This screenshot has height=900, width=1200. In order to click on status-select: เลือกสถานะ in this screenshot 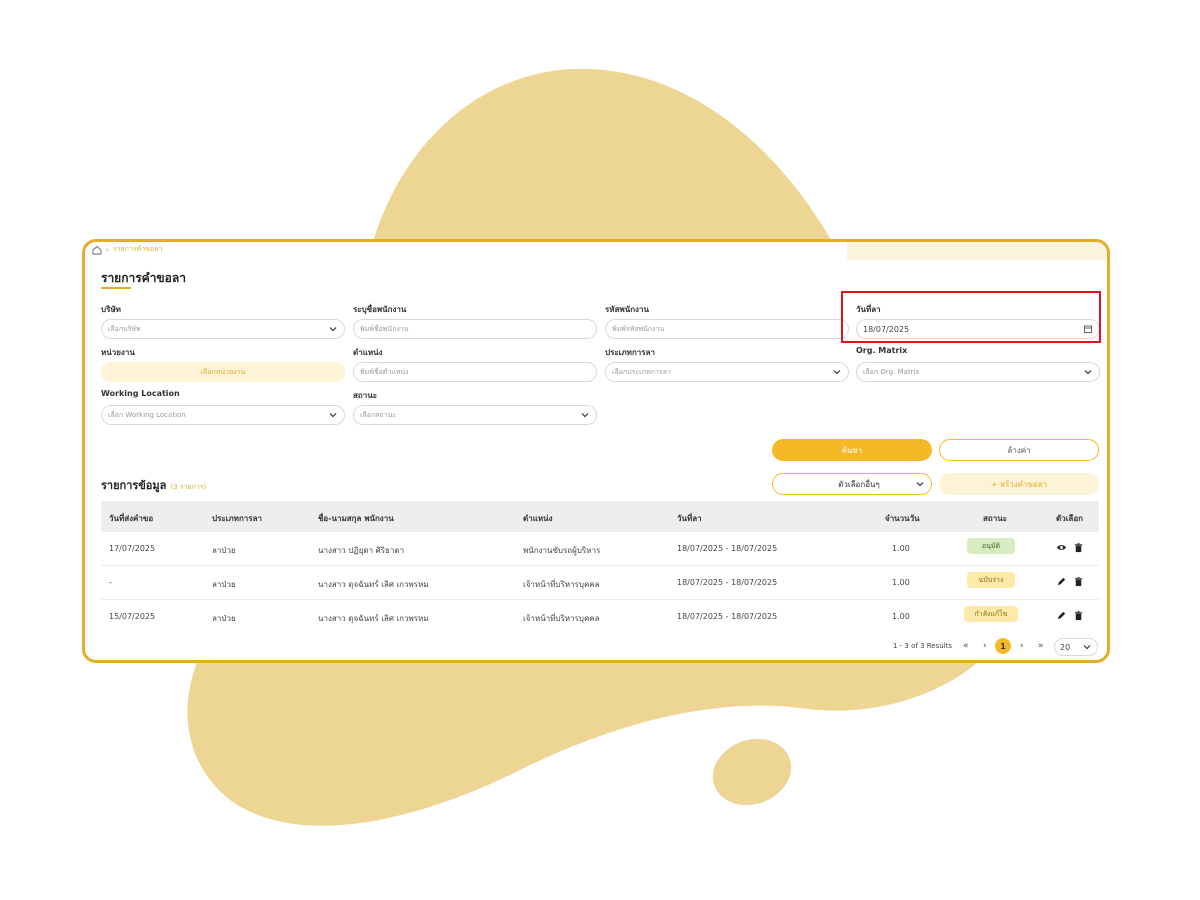, I will do `click(475, 415)`.